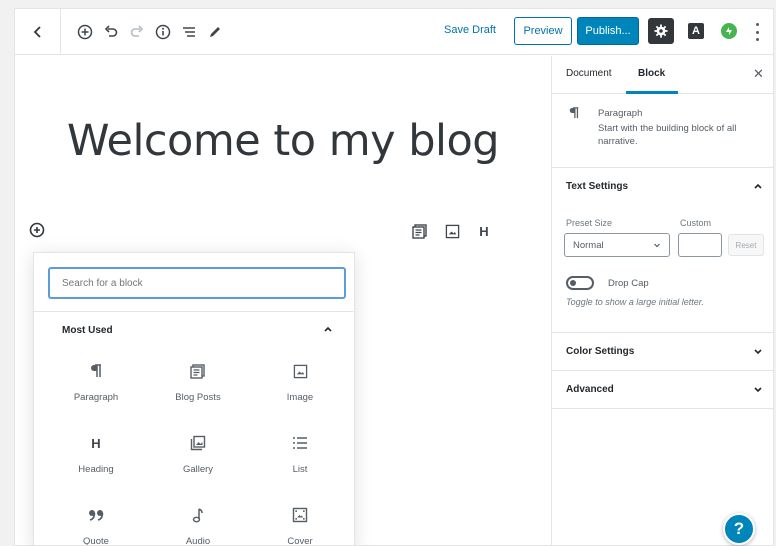 The height and width of the screenshot is (546, 776). I want to click on info-icon, so click(163, 32).